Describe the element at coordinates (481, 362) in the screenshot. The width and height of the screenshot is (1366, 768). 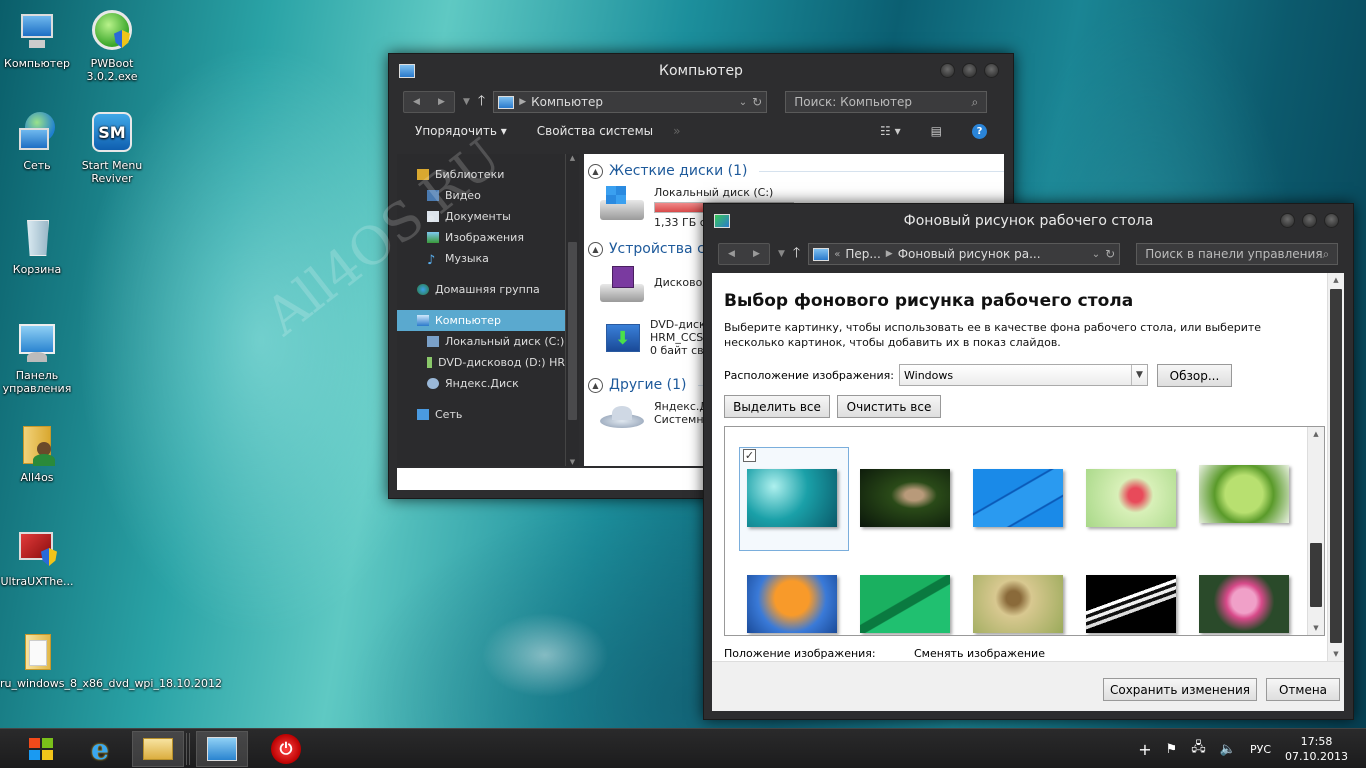
I see `tree-item-dvd: DVD-дисковод (D:) HR` at that location.